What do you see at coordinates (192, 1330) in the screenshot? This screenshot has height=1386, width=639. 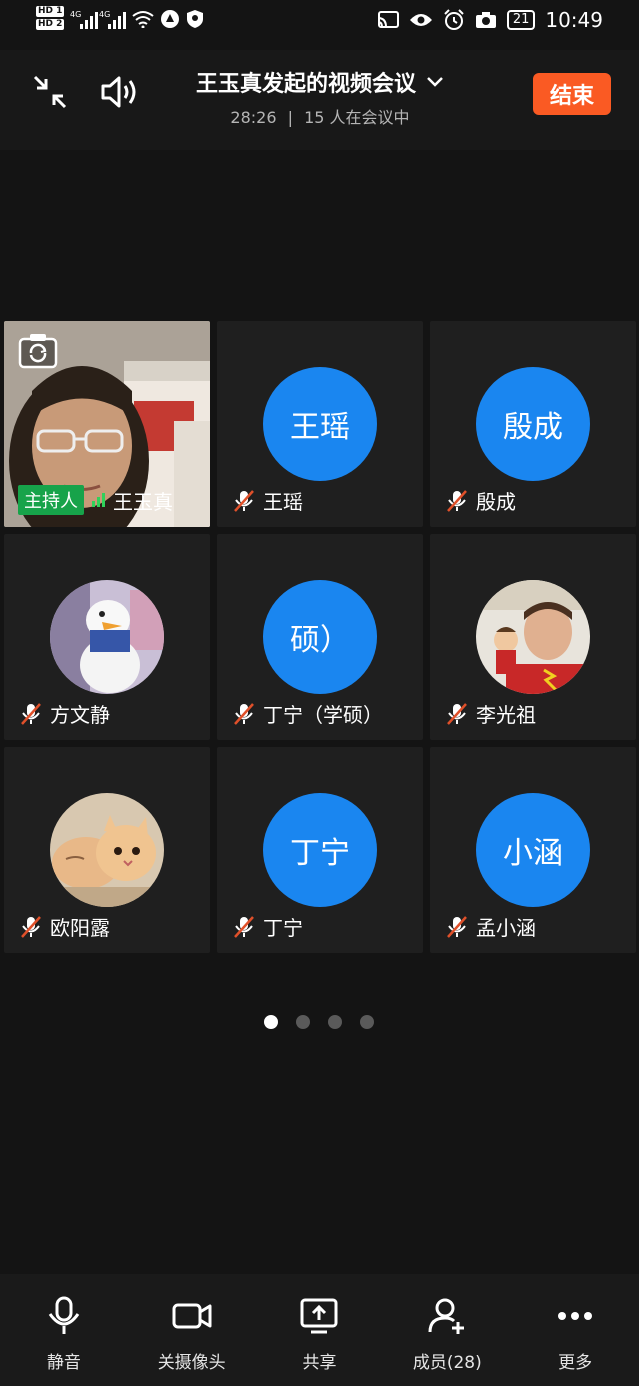 I see `camera-off-button: 关摄像头` at bounding box center [192, 1330].